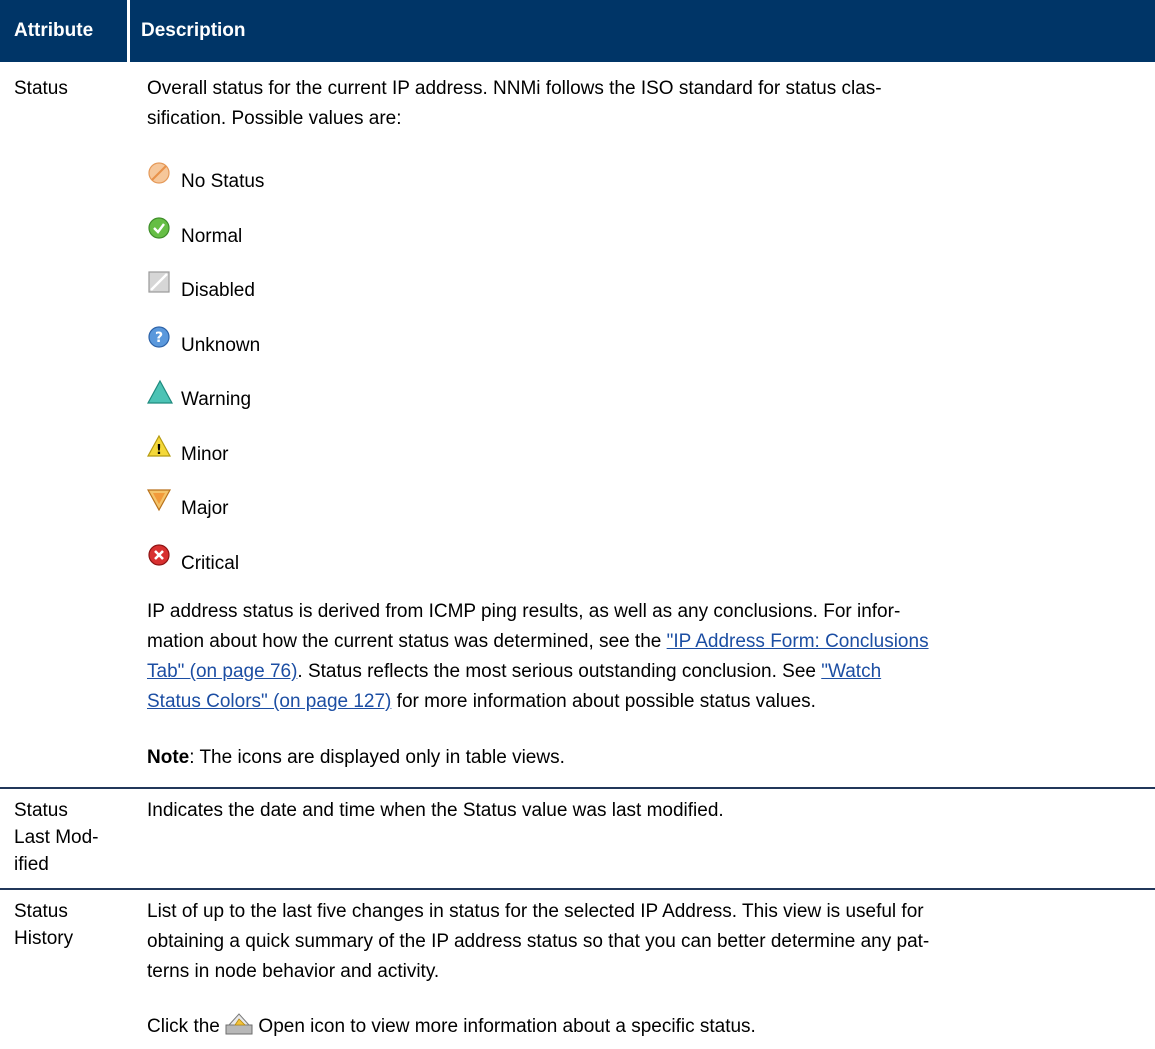 This screenshot has height=1049, width=1155. What do you see at coordinates (210, 563) in the screenshot?
I see `status-label: Critical` at bounding box center [210, 563].